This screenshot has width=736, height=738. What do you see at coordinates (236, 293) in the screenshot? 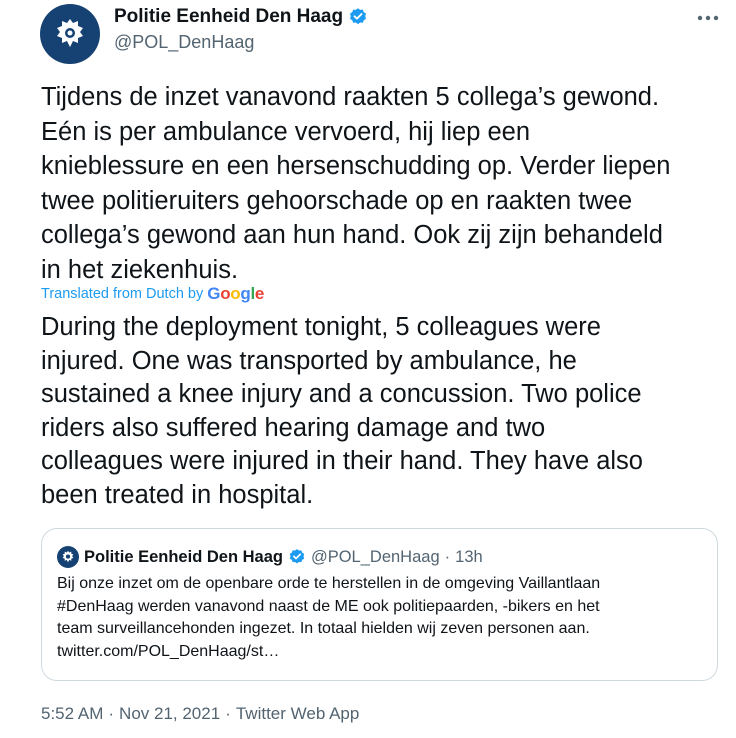
I see `google-logo: Google` at bounding box center [236, 293].